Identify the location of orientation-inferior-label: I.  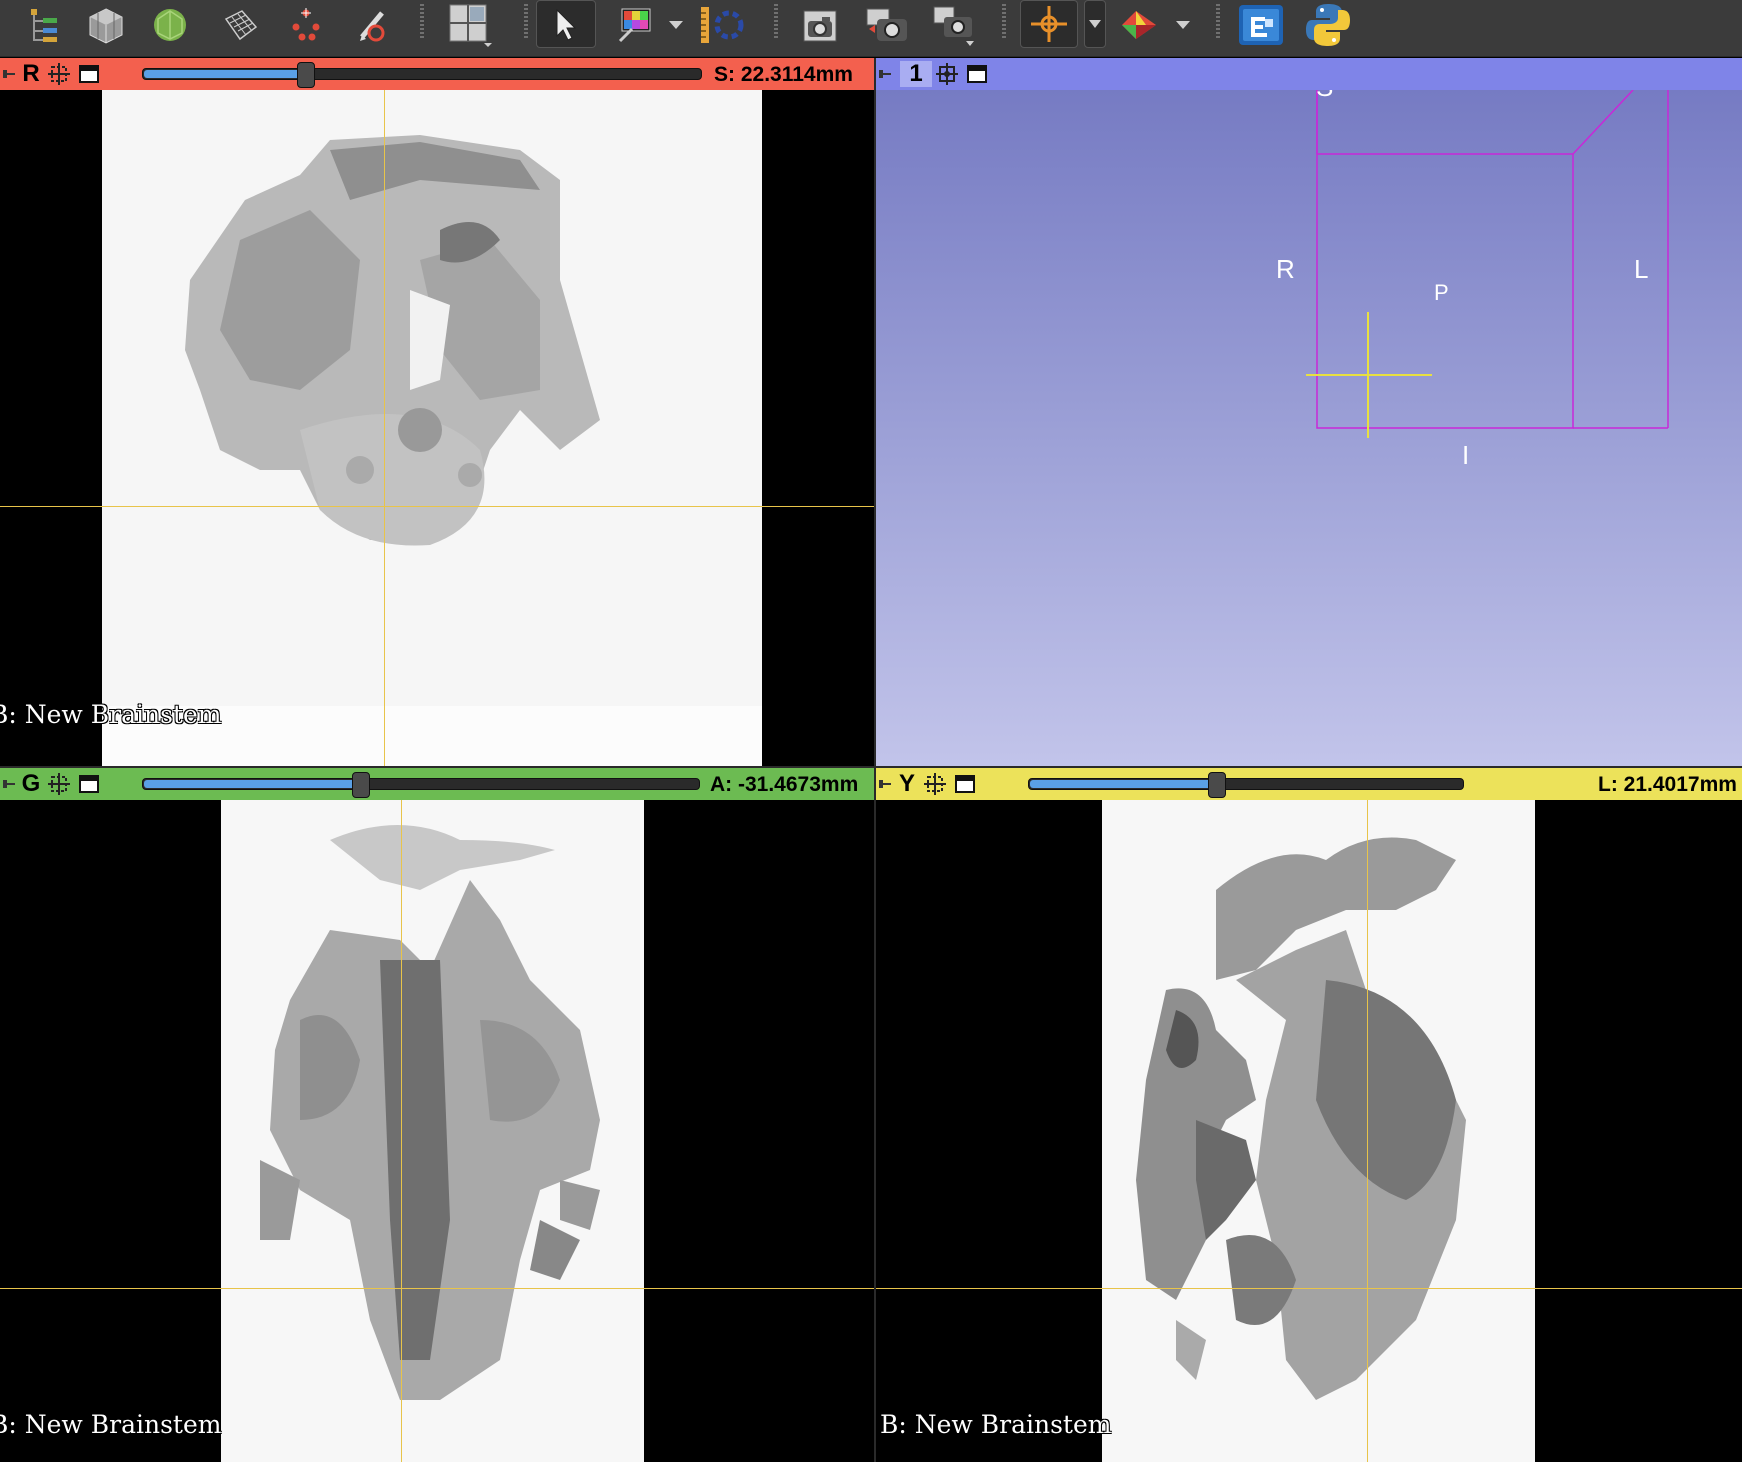
(1466, 455).